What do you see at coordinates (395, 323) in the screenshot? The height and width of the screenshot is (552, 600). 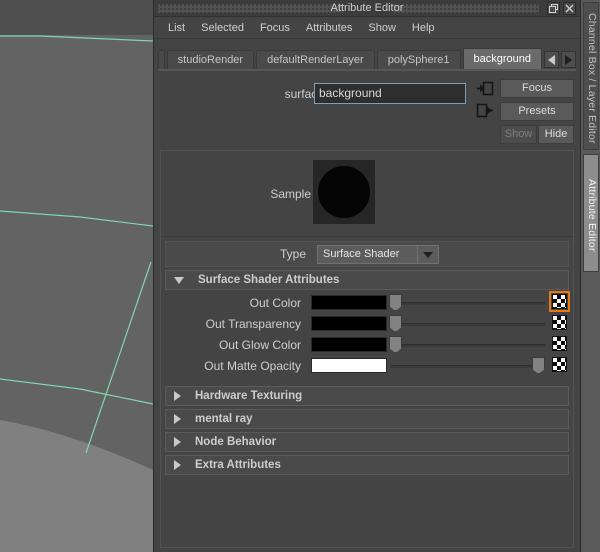 I see `out-transparency-slider-handle` at bounding box center [395, 323].